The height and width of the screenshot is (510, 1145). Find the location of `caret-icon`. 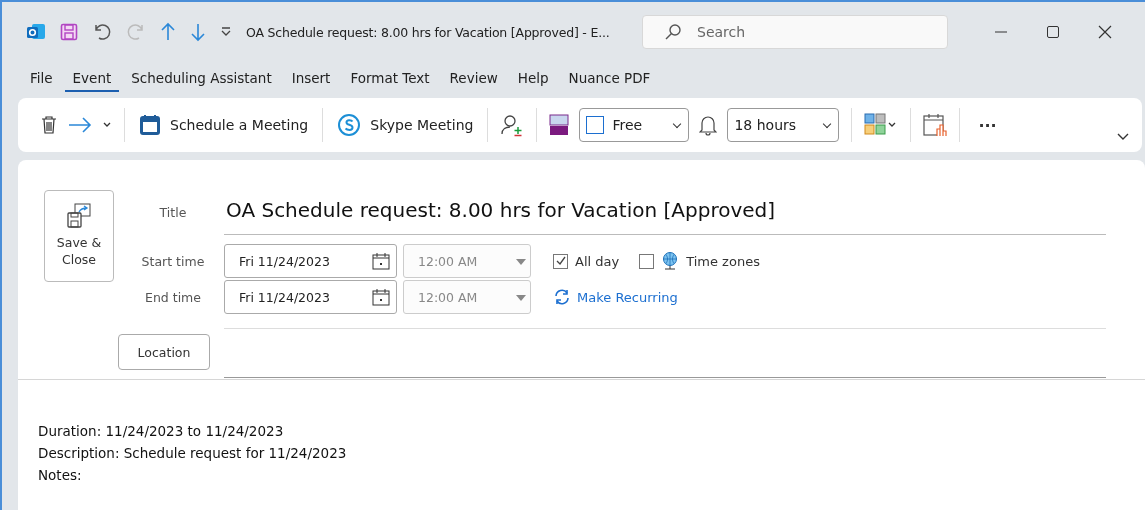

caret-icon is located at coordinates (107, 125).